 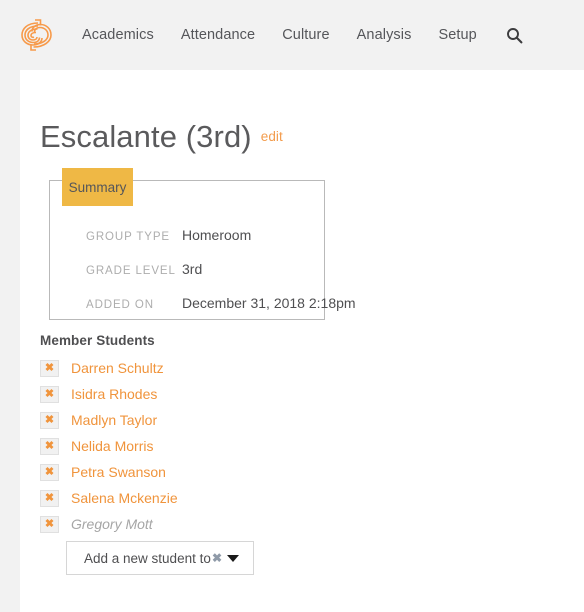 What do you see at coordinates (97, 340) in the screenshot?
I see `member-students-heading: Member Students` at bounding box center [97, 340].